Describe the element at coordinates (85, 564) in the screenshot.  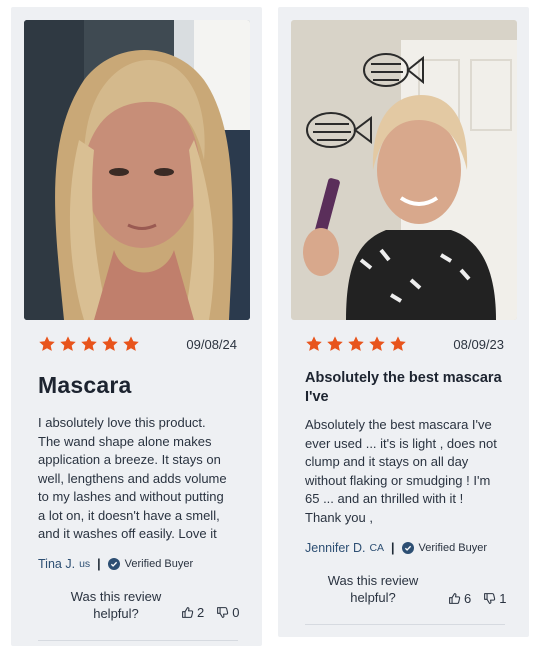
I see `author-location: us` at that location.